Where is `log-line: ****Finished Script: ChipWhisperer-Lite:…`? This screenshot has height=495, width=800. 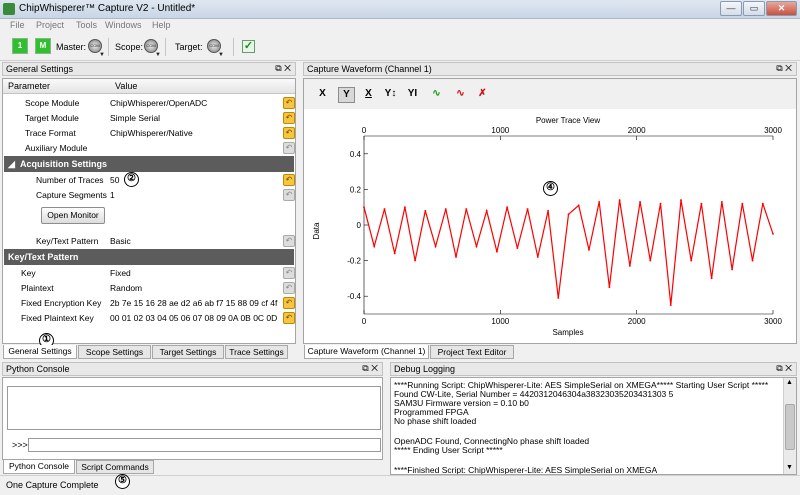 log-line: ****Finished Script: ChipWhisperer-Lite:… is located at coordinates (526, 470).